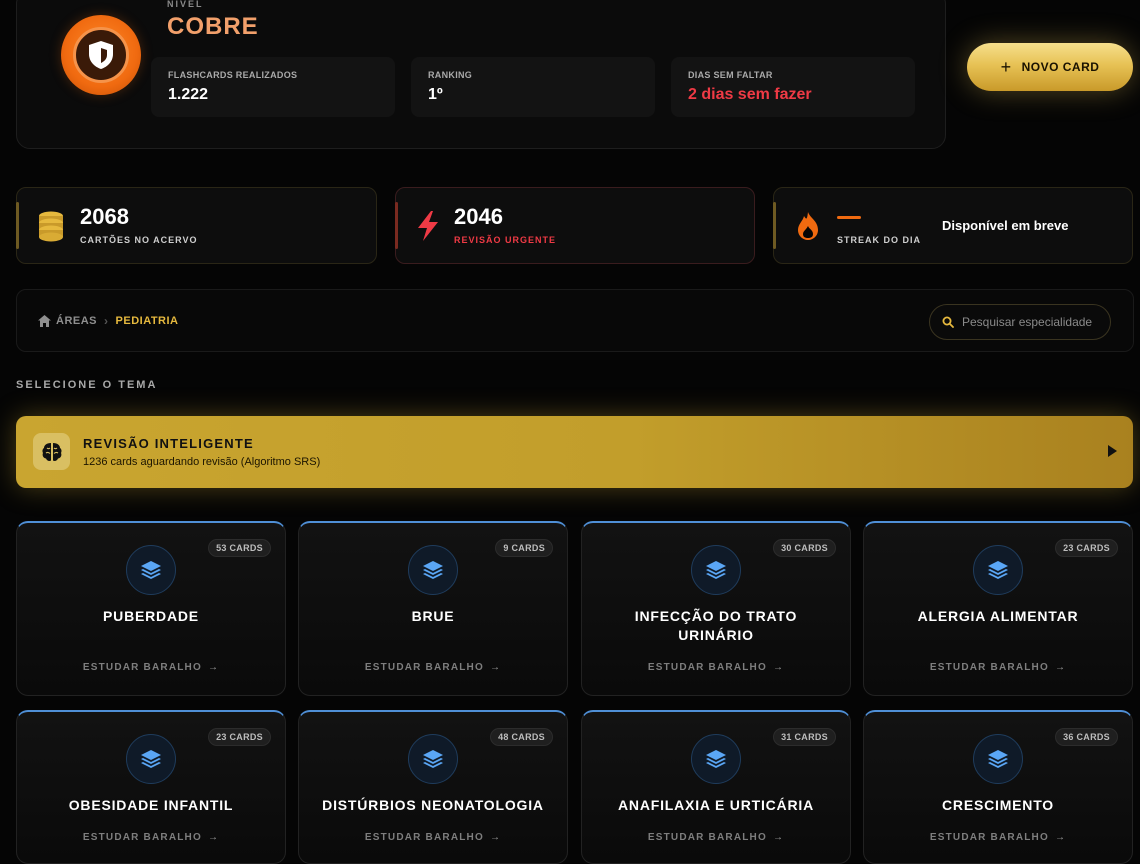 This screenshot has height=864, width=1140. I want to click on metric-value: 2046, so click(478, 216).